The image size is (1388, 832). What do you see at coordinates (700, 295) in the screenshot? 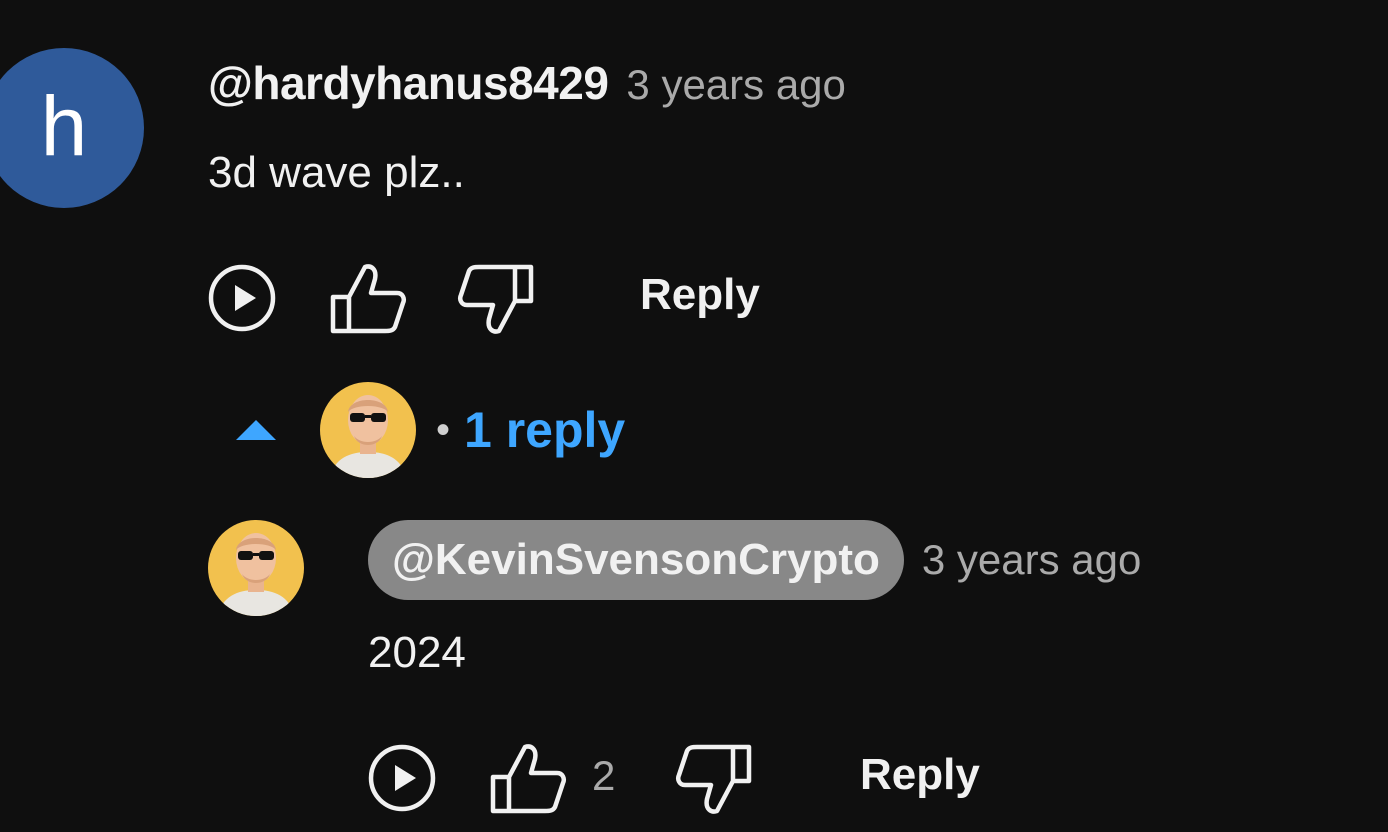
I see `reply-button: Reply` at bounding box center [700, 295].